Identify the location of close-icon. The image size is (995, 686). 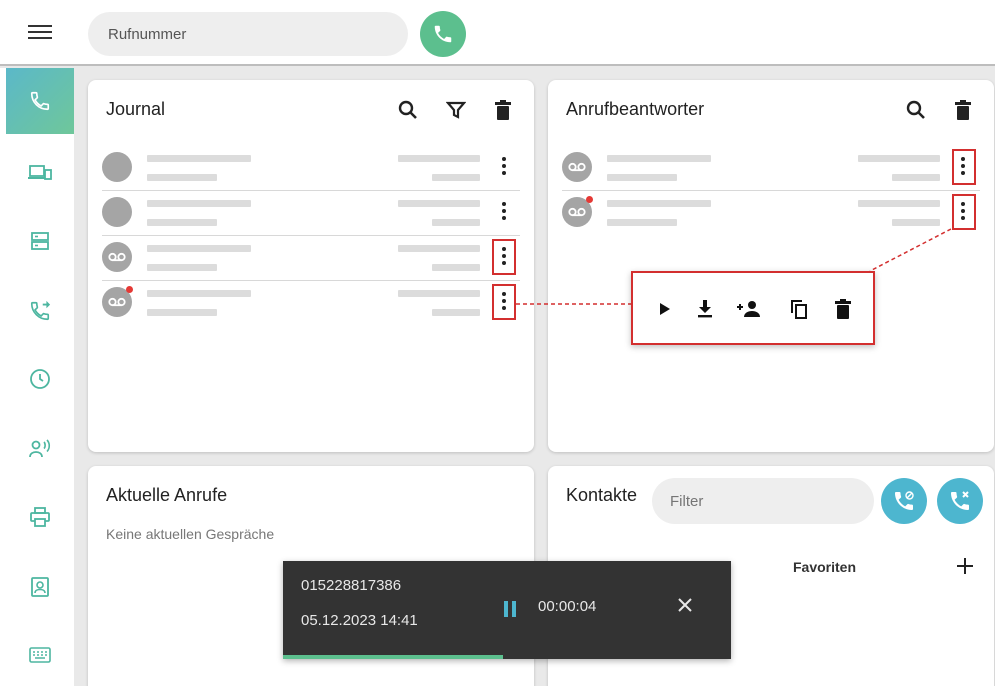
(685, 605).